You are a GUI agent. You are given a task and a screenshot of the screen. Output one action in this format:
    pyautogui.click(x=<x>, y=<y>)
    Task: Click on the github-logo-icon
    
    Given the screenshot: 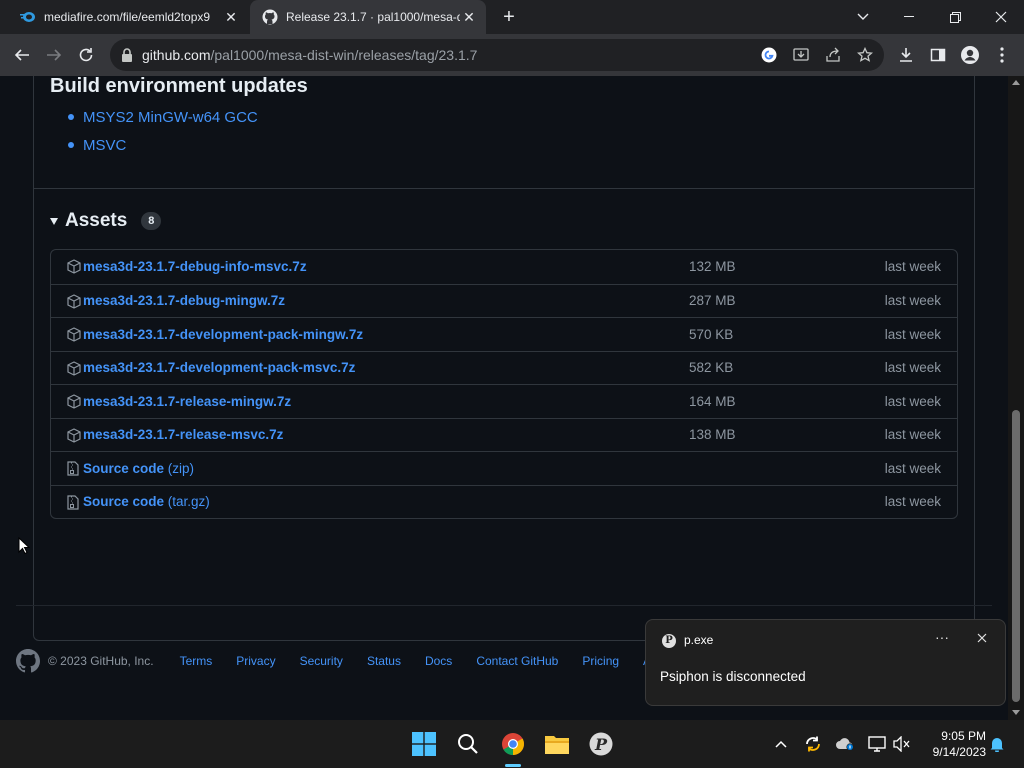 What is the action you would take?
    pyautogui.click(x=28, y=661)
    